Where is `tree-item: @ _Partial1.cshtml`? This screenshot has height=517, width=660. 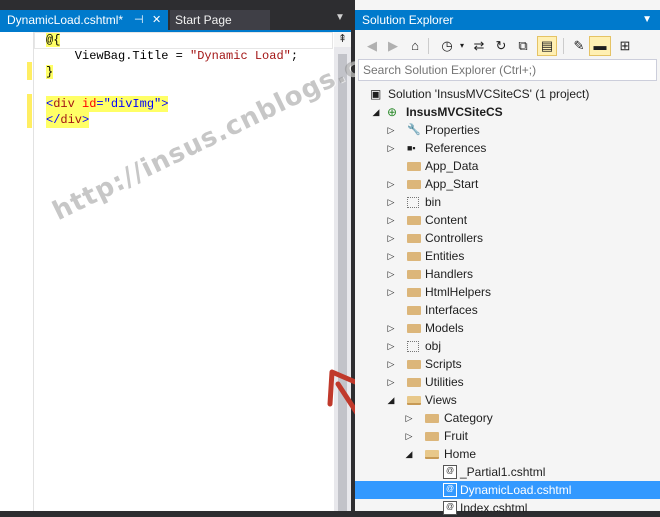 tree-item: @ _Partial1.cshtml is located at coordinates (507, 472).